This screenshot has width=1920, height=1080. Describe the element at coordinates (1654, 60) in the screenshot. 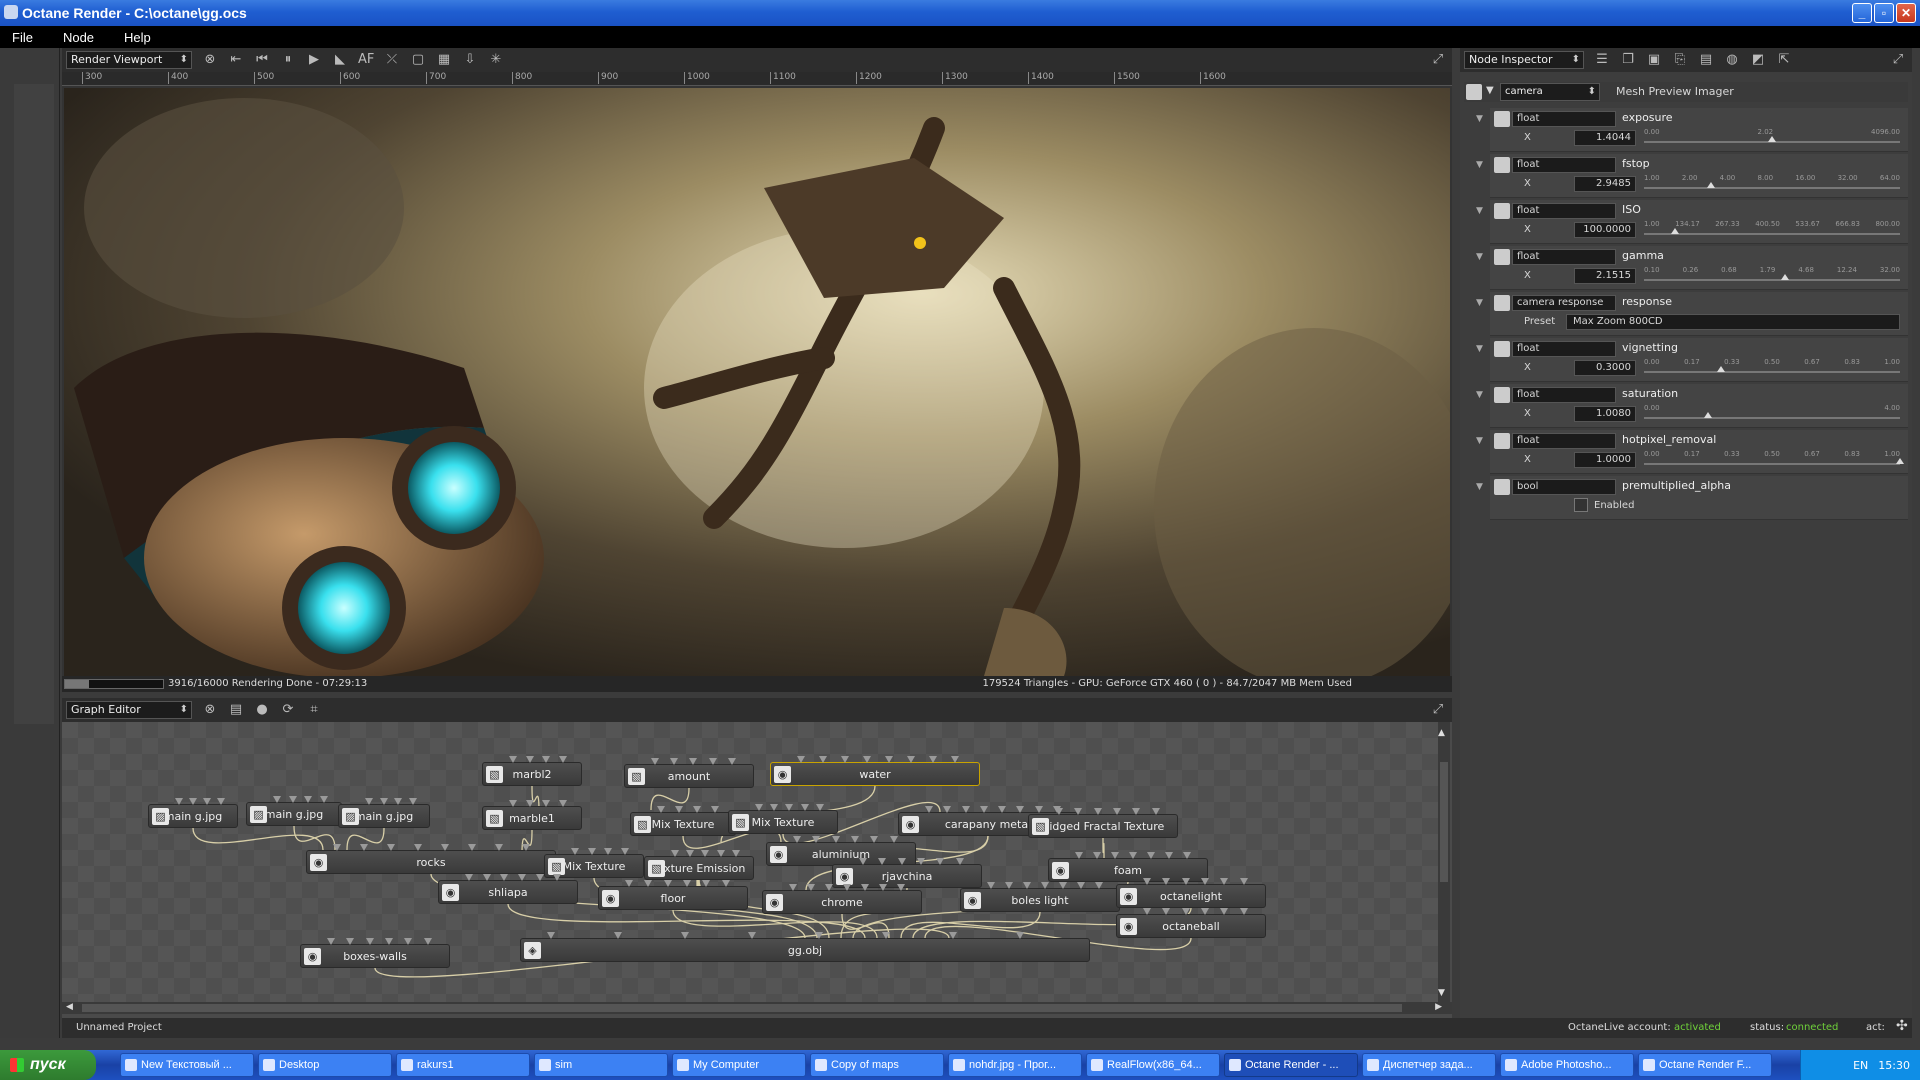

I see `image-icon: ▣` at that location.